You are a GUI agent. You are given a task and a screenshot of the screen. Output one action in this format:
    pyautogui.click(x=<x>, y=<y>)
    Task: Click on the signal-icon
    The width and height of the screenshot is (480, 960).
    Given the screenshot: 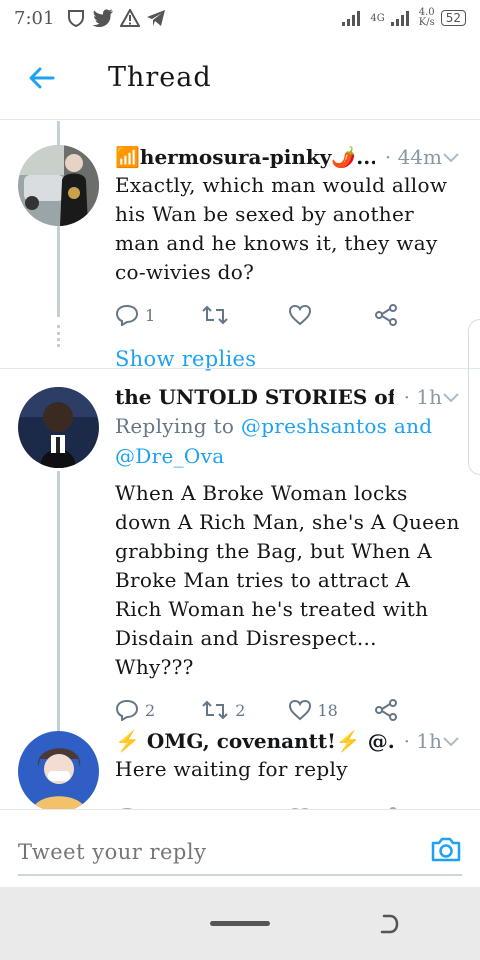 What is the action you would take?
    pyautogui.click(x=351, y=18)
    